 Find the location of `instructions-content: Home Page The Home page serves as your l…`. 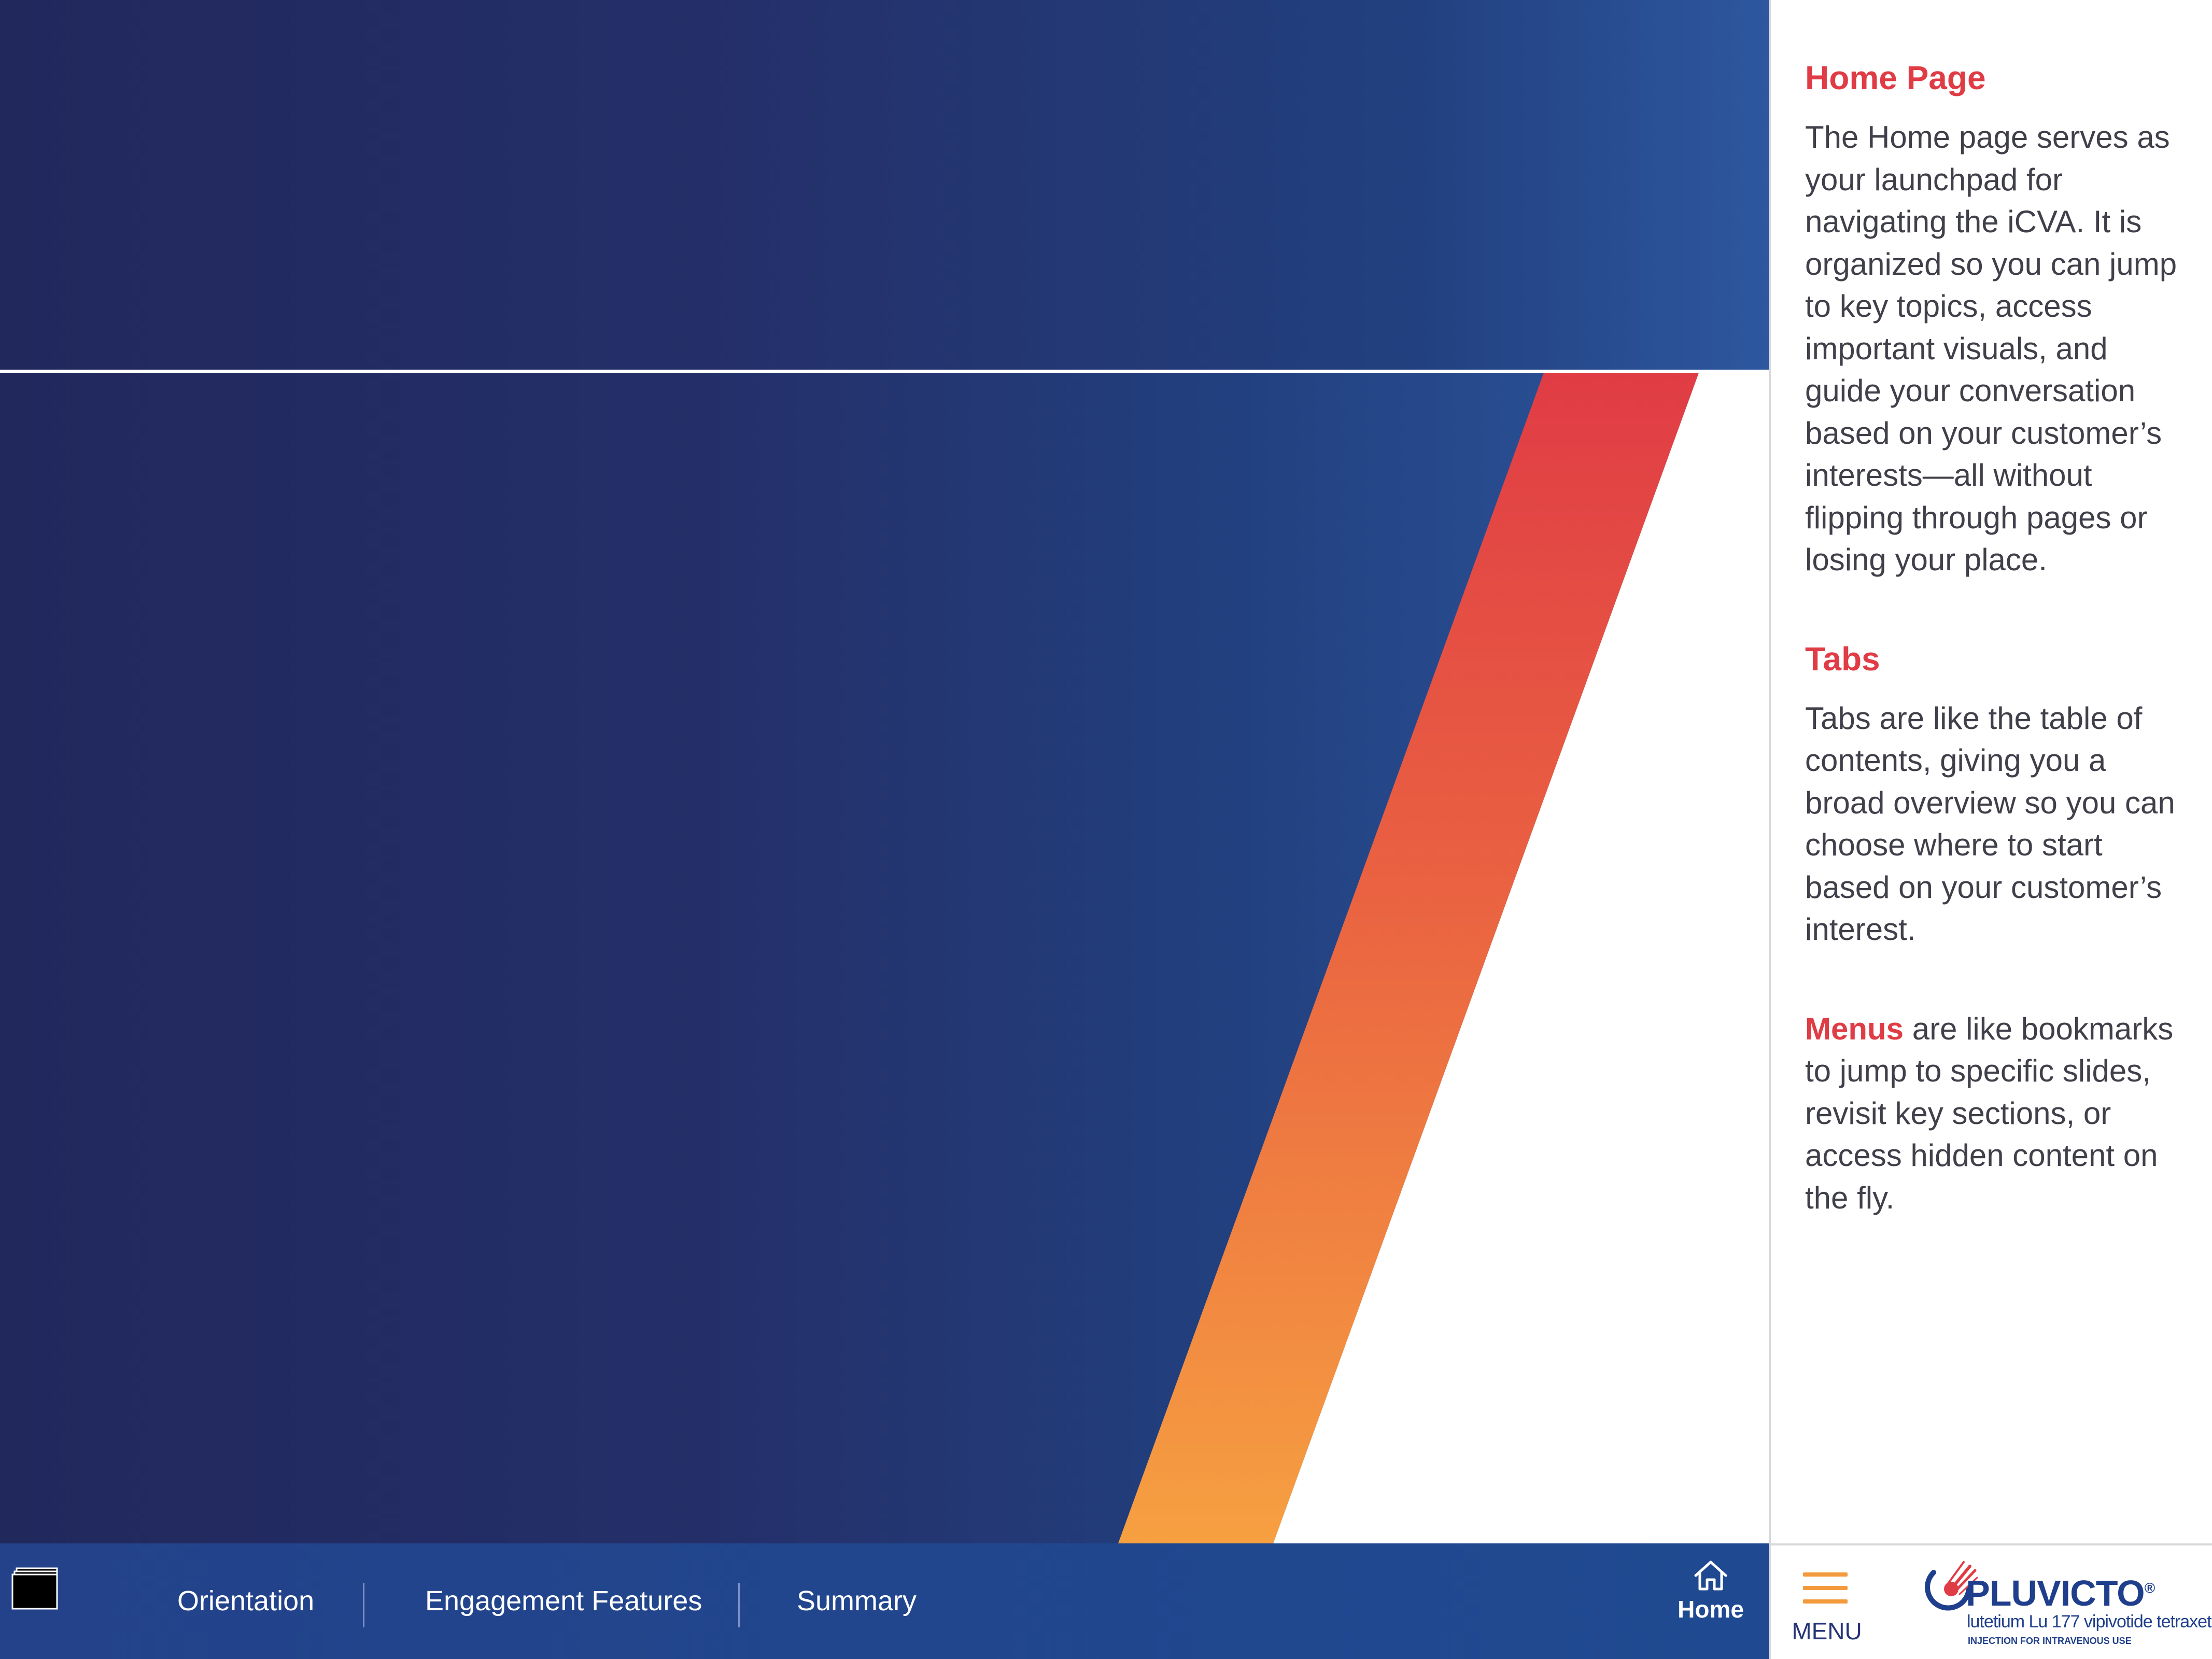

instructions-content: Home Page The Home page serves as your l… is located at coordinates (1994, 667).